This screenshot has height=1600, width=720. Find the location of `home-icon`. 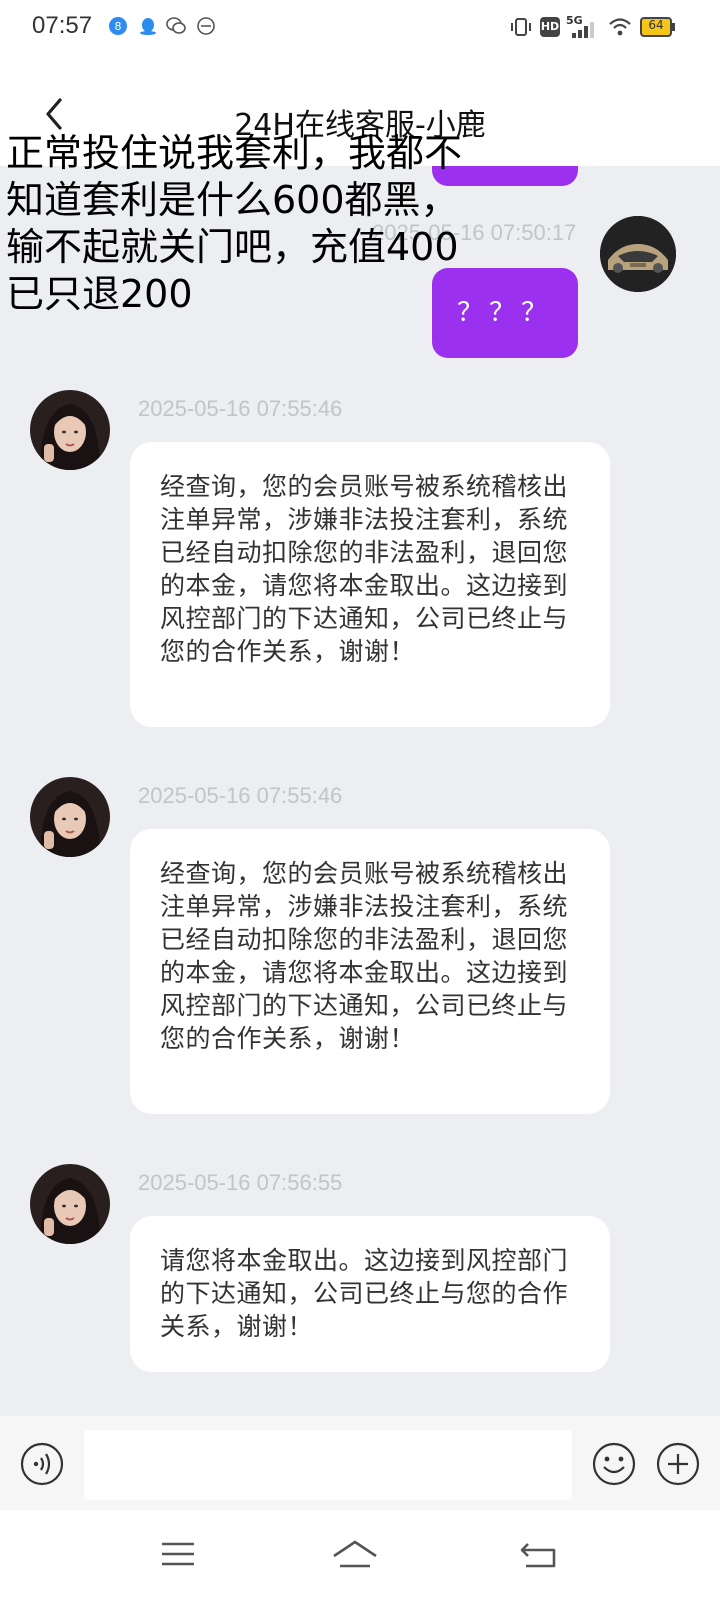

home-icon is located at coordinates (355, 1554).